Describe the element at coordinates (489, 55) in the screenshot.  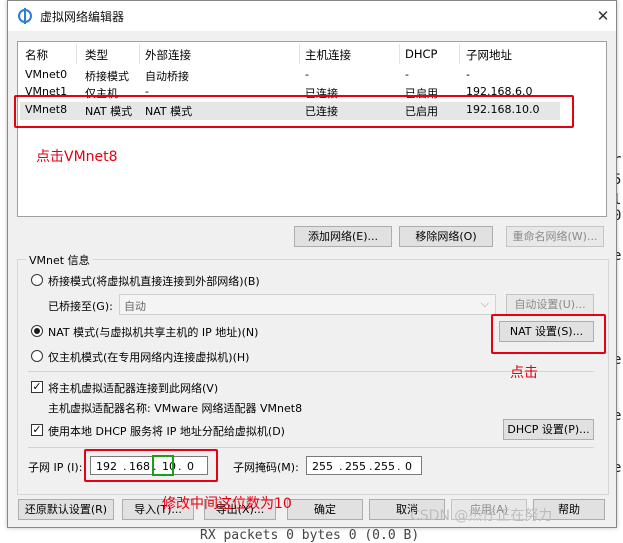
I see `column-header-subnet: 子网地址` at that location.